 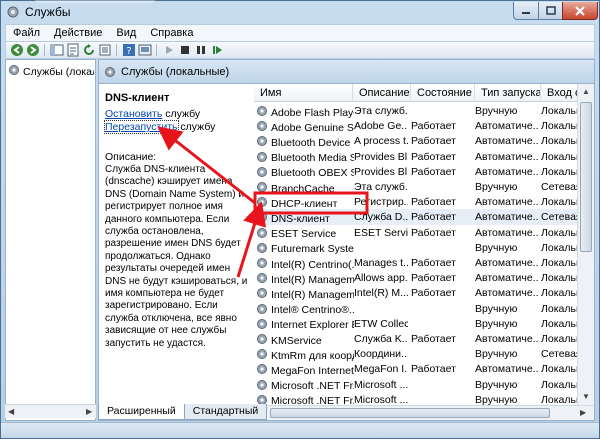 I want to click on properties-icon, so click(x=73, y=50).